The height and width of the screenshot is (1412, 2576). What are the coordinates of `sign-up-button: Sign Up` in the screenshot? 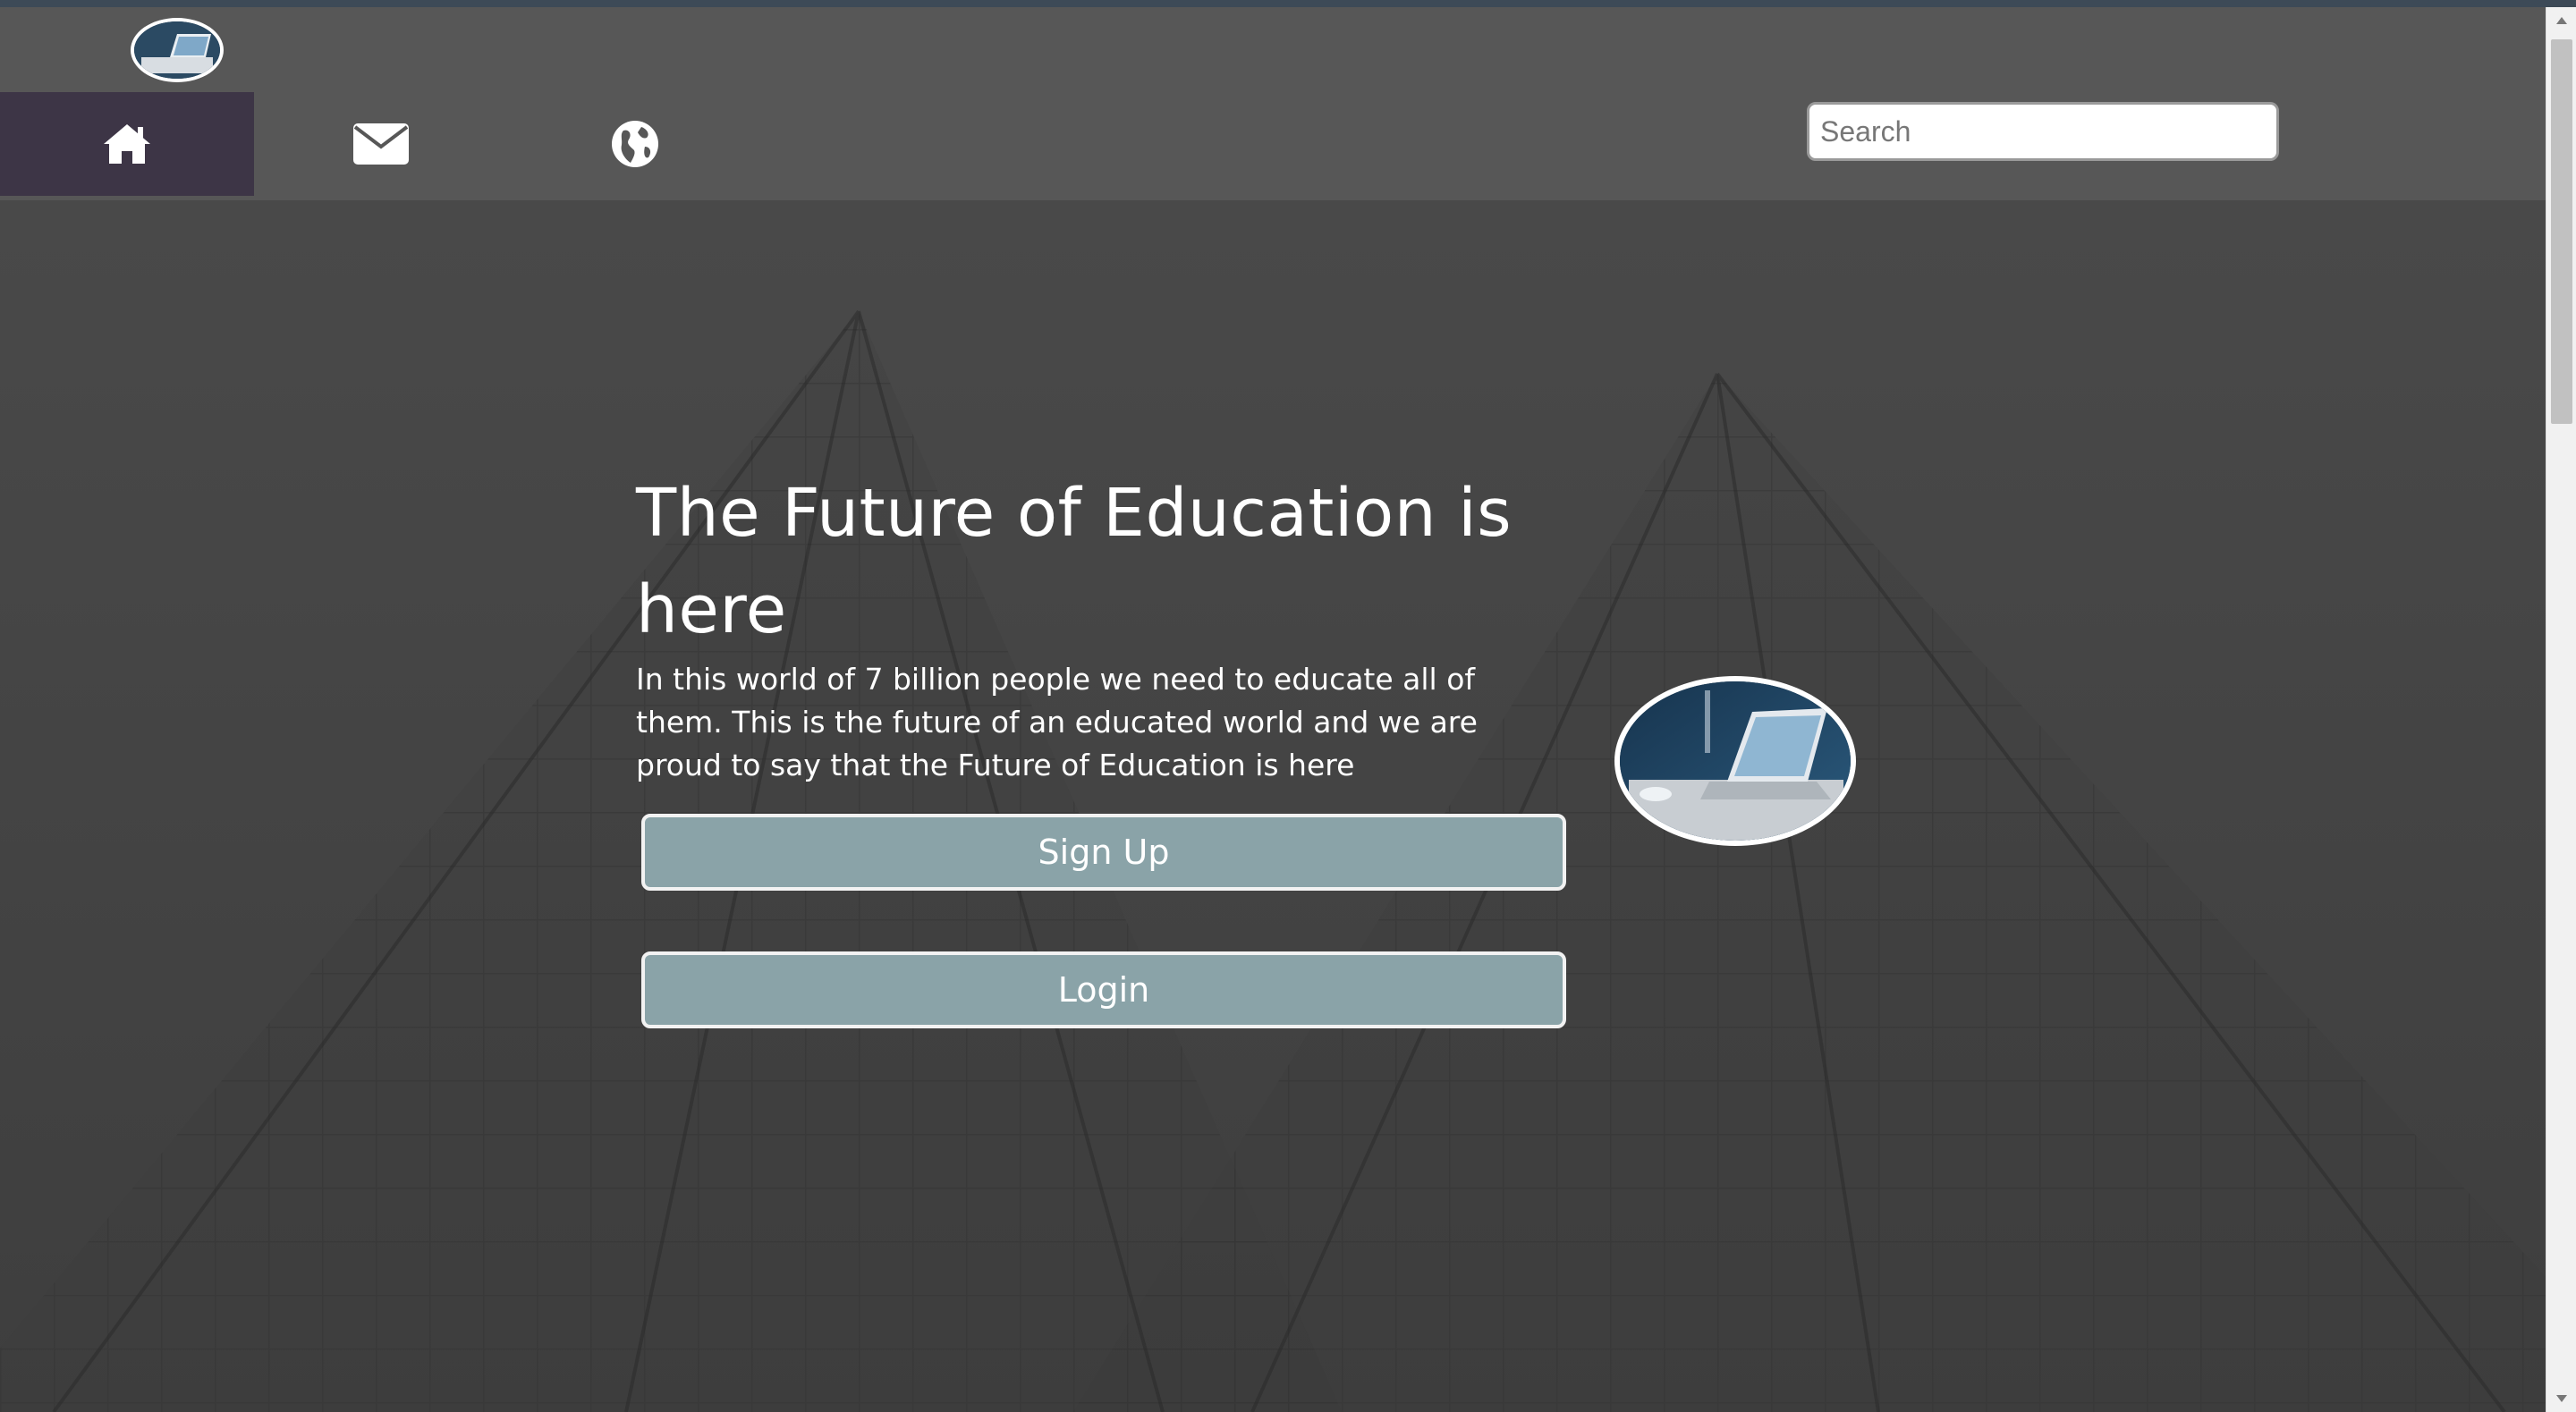 It's located at (1103, 852).